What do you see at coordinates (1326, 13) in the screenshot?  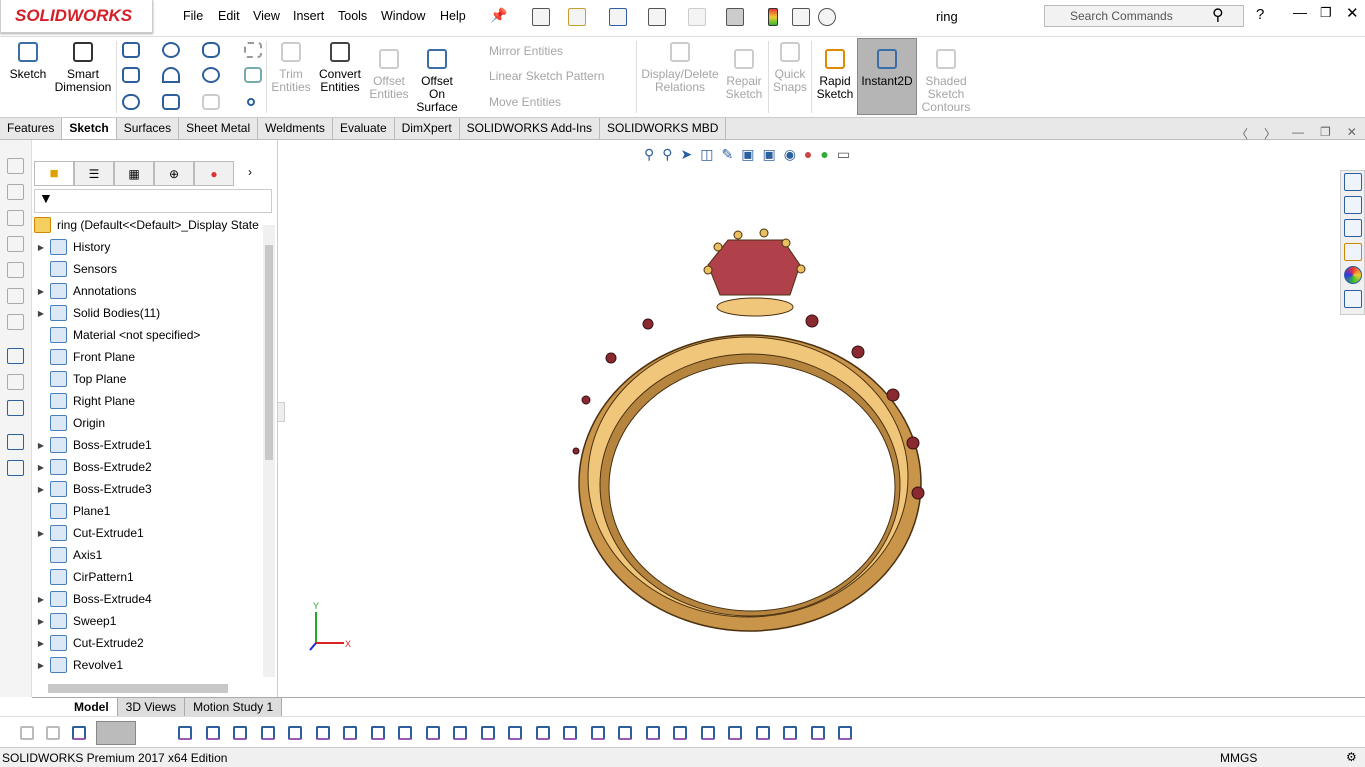 I see `restore-icon: ❐` at bounding box center [1326, 13].